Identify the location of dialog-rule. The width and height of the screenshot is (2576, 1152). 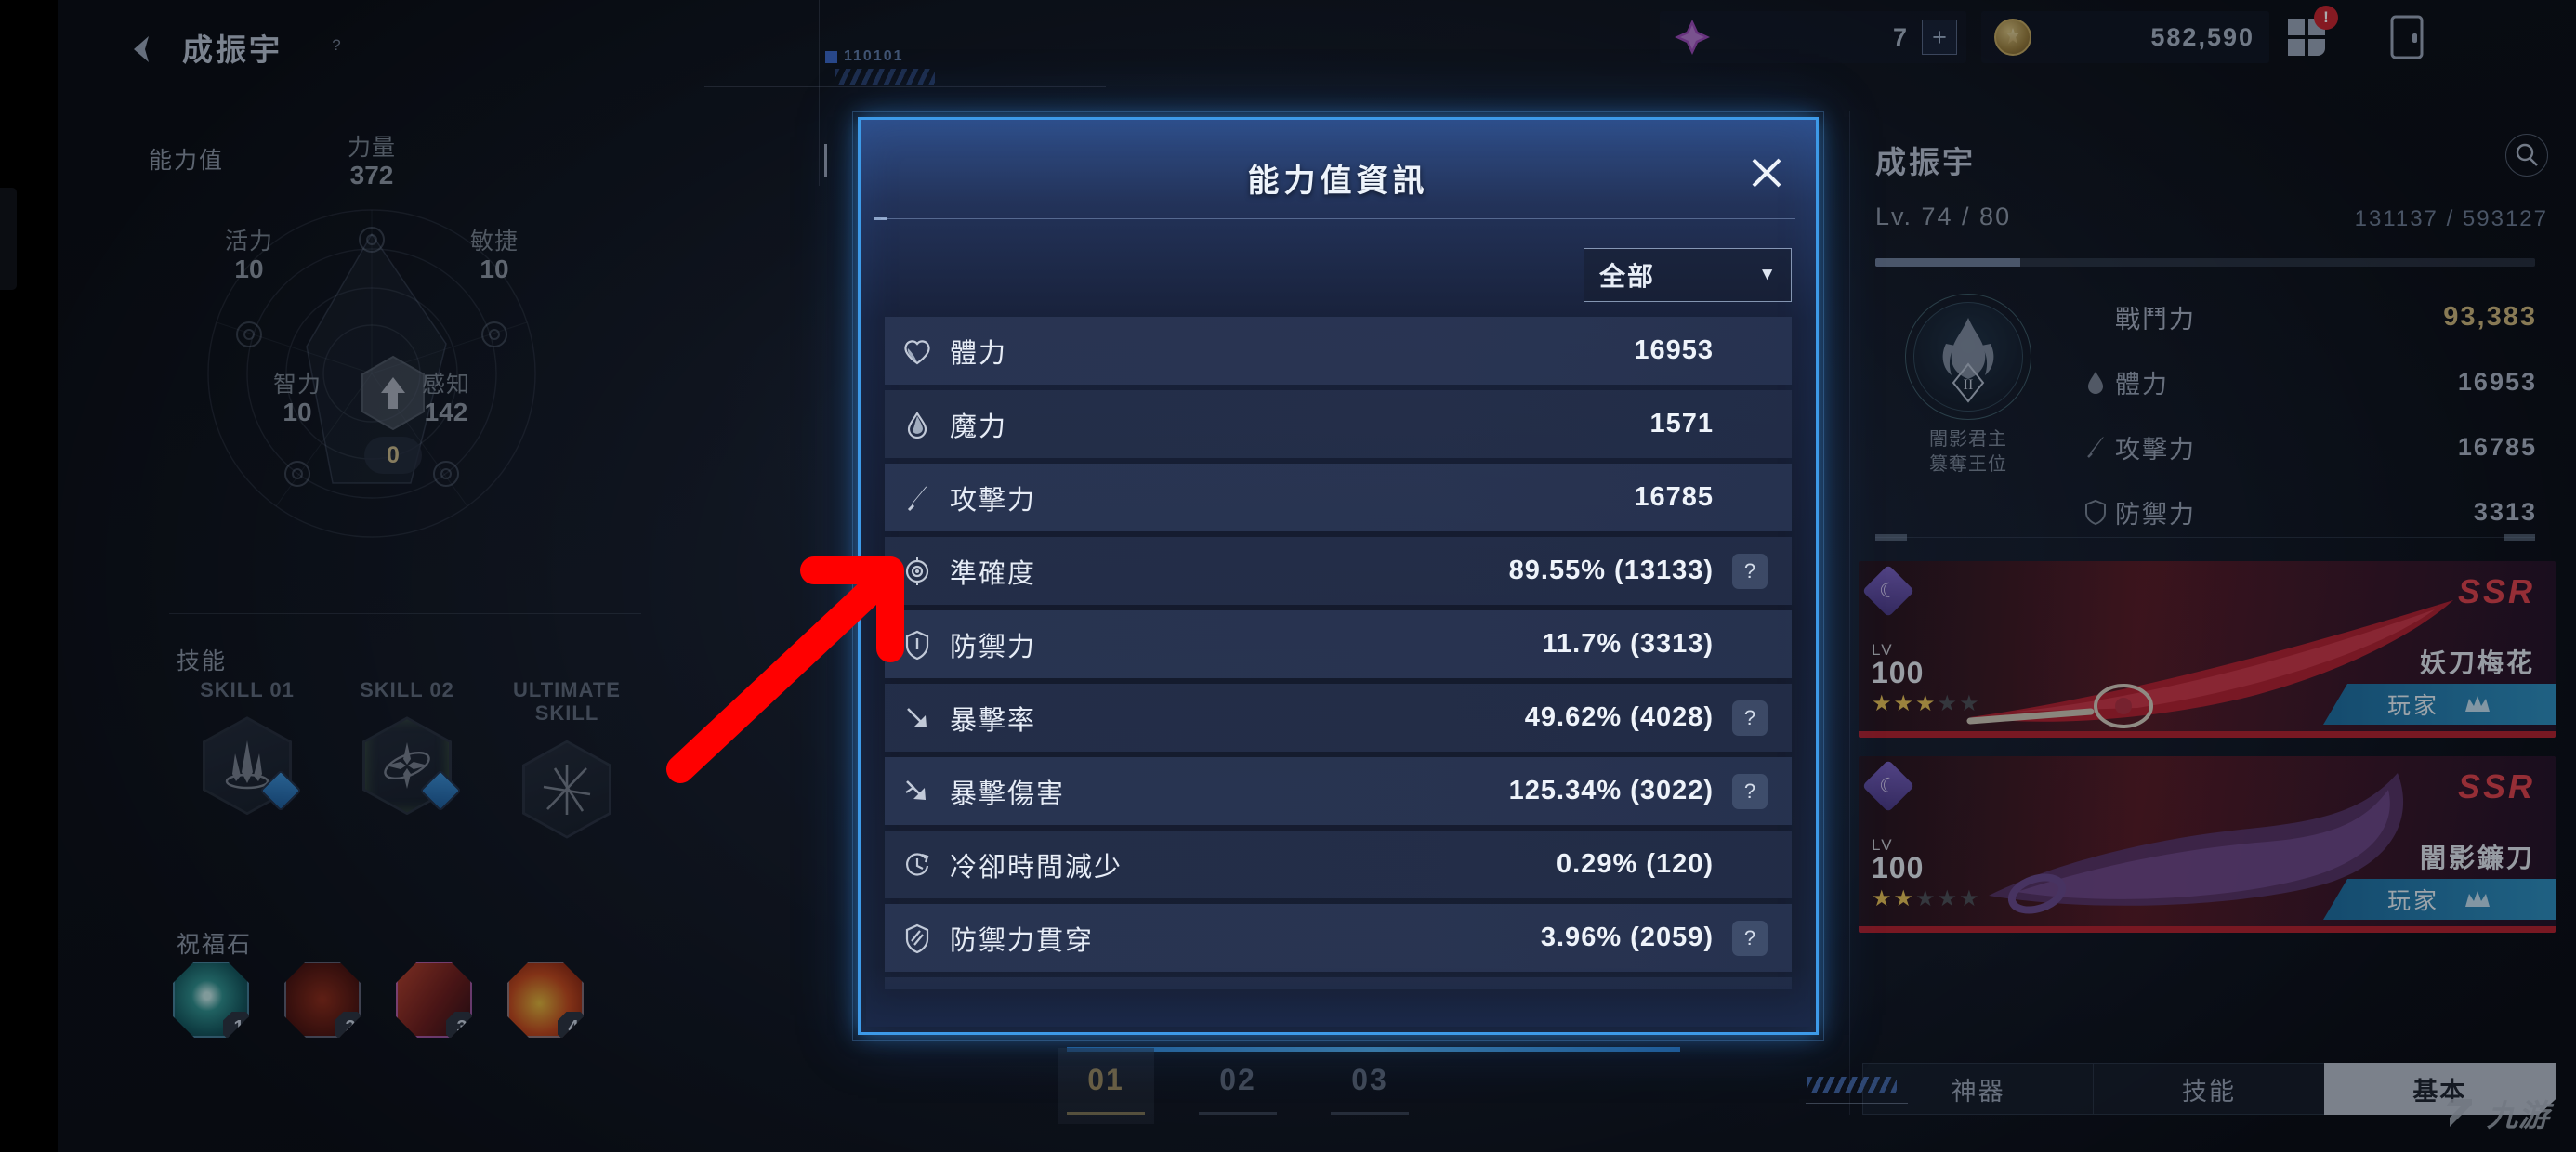
(1334, 218).